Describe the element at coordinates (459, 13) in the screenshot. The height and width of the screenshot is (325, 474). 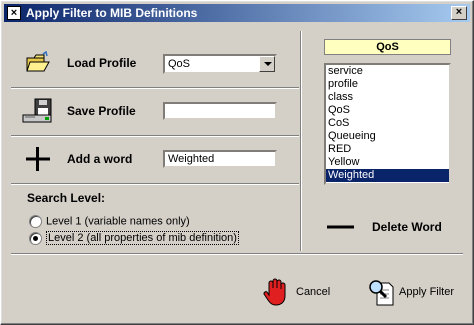
I see `close-button: ×` at that location.